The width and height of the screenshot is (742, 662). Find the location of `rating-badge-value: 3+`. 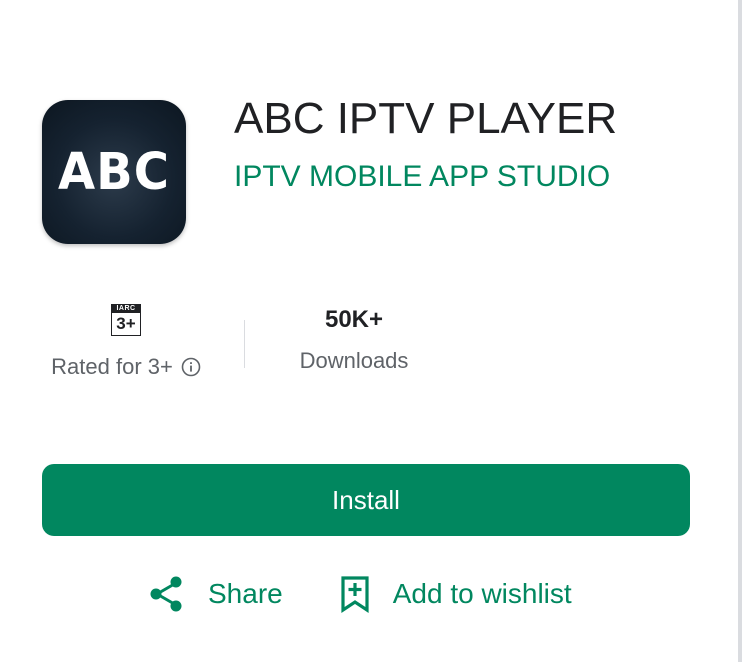

rating-badge-value: 3+ is located at coordinates (126, 323).